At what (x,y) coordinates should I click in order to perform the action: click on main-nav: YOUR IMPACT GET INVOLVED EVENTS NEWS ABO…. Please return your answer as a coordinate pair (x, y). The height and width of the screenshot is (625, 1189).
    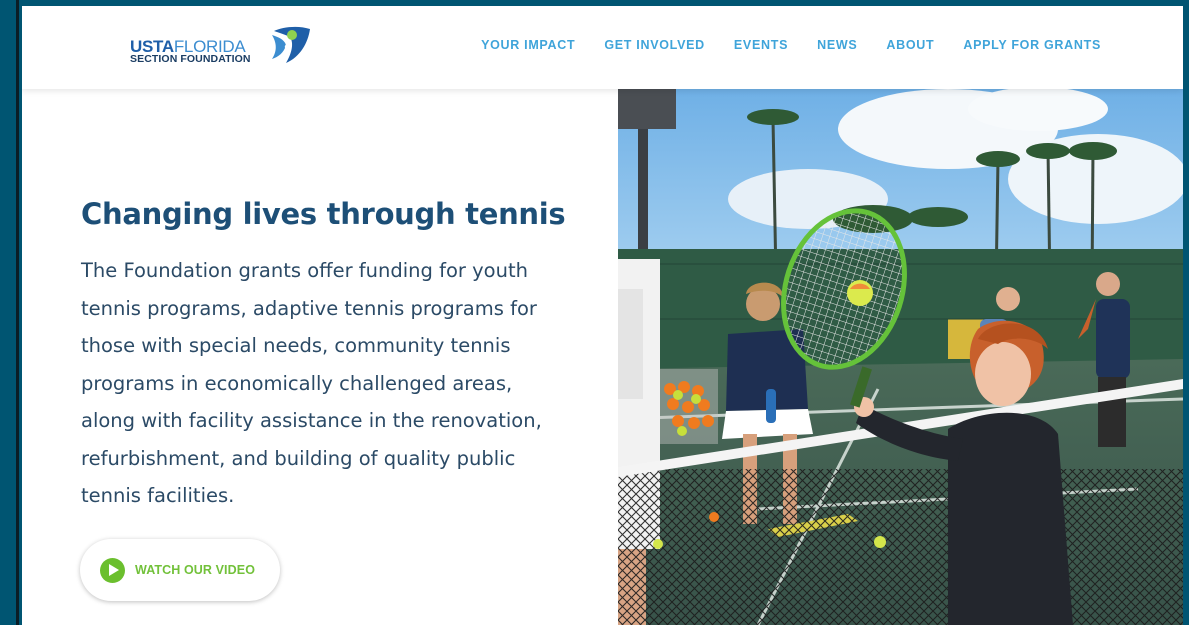
    Looking at the image, I should click on (776, 45).